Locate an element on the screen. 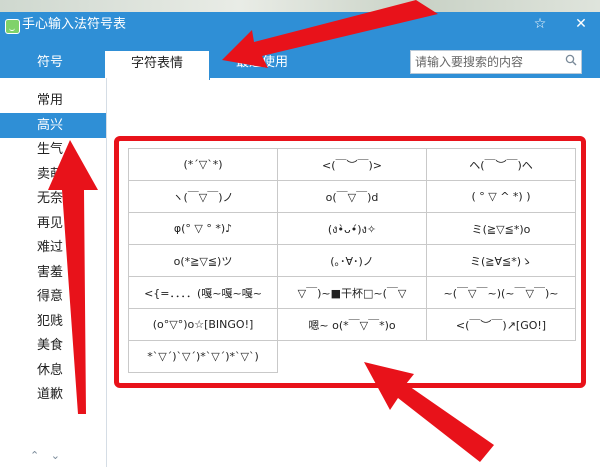 This screenshot has height=467, width=600. sidebar-item: 卖萌 is located at coordinates (53, 174).